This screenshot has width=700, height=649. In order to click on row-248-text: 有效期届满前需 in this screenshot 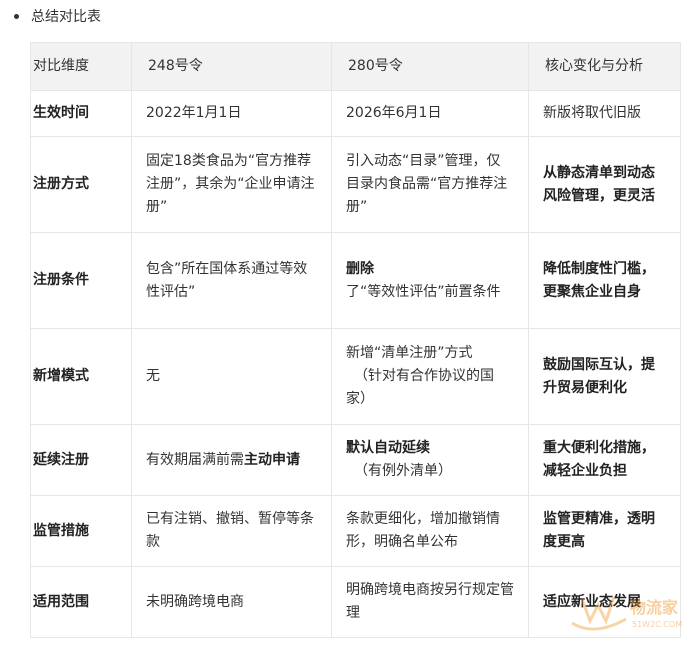, I will do `click(195, 459)`.